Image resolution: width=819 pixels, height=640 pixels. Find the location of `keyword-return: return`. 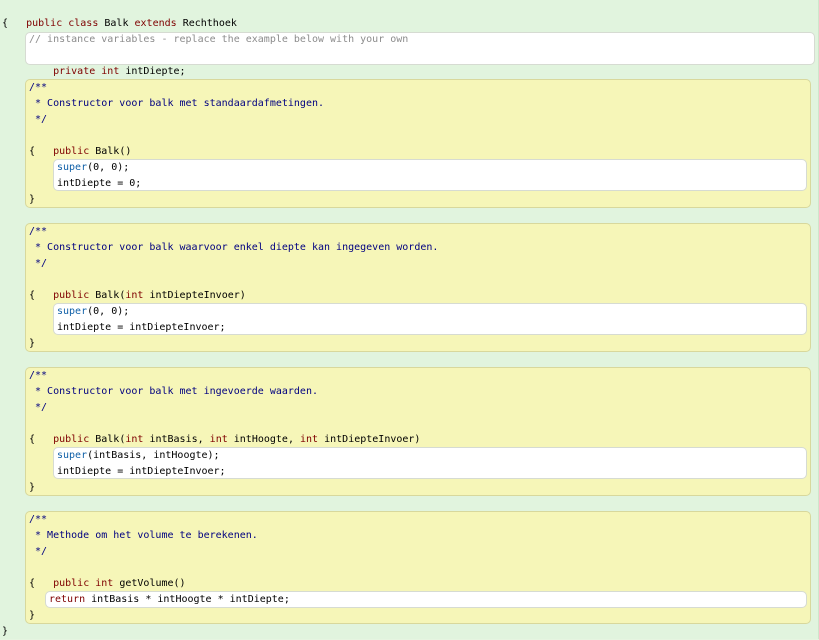

keyword-return: return is located at coordinates (67, 599).